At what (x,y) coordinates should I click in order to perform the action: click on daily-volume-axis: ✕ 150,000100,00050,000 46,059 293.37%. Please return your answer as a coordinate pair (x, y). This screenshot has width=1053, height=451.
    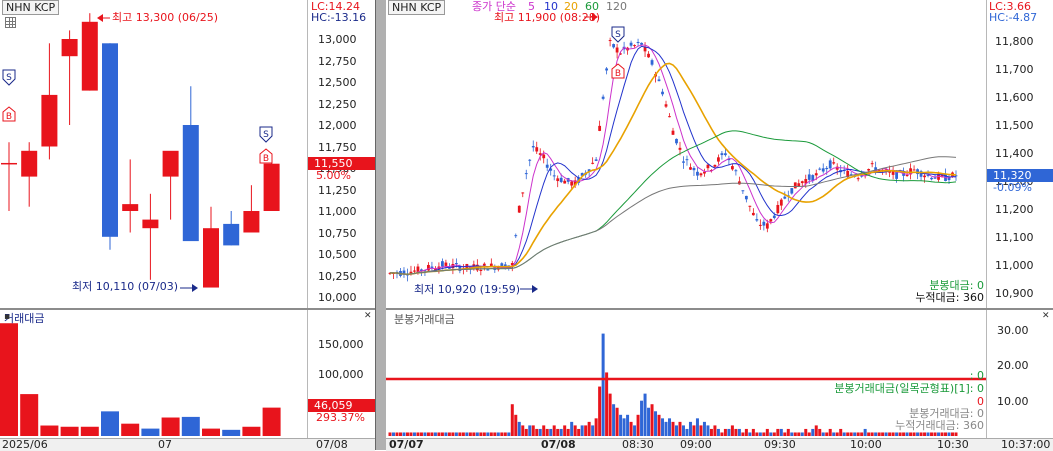
    Looking at the image, I should click on (342, 374).